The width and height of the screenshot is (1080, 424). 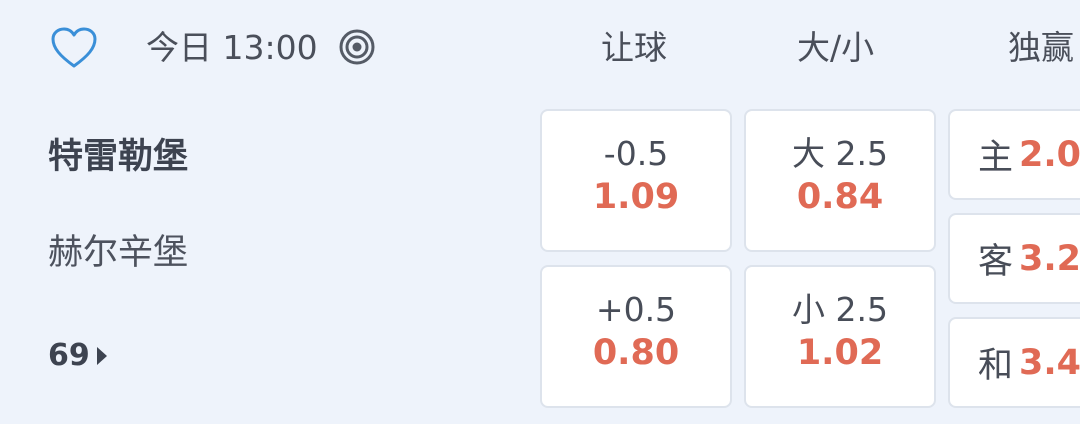 What do you see at coordinates (118, 253) in the screenshot?
I see `away-team-name: 赫尔辛堡` at bounding box center [118, 253].